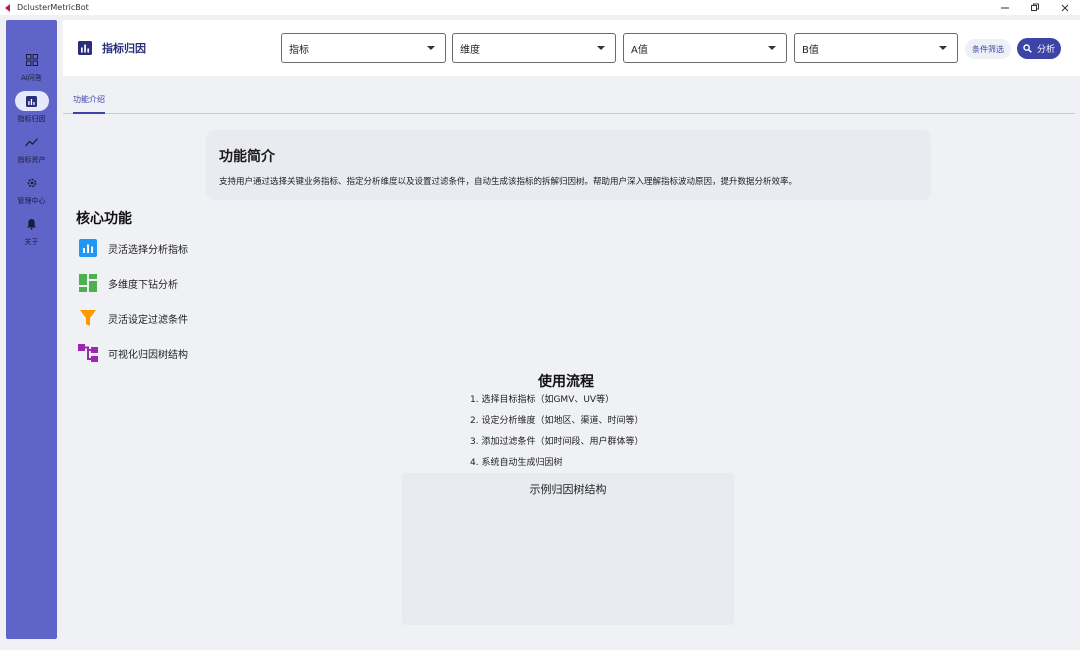 This screenshot has height=650, width=1080. I want to click on page-title-text: 指标归因, so click(124, 48).